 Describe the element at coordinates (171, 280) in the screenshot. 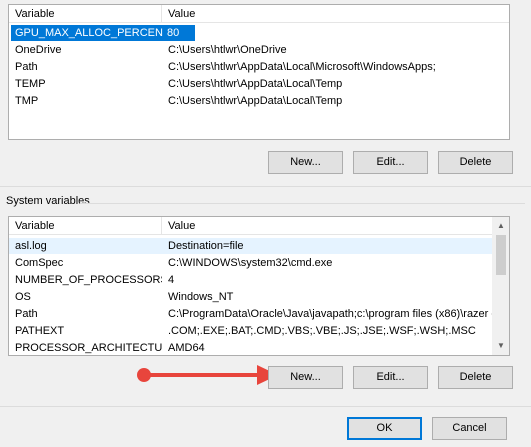

I see `variable-value: 4` at that location.